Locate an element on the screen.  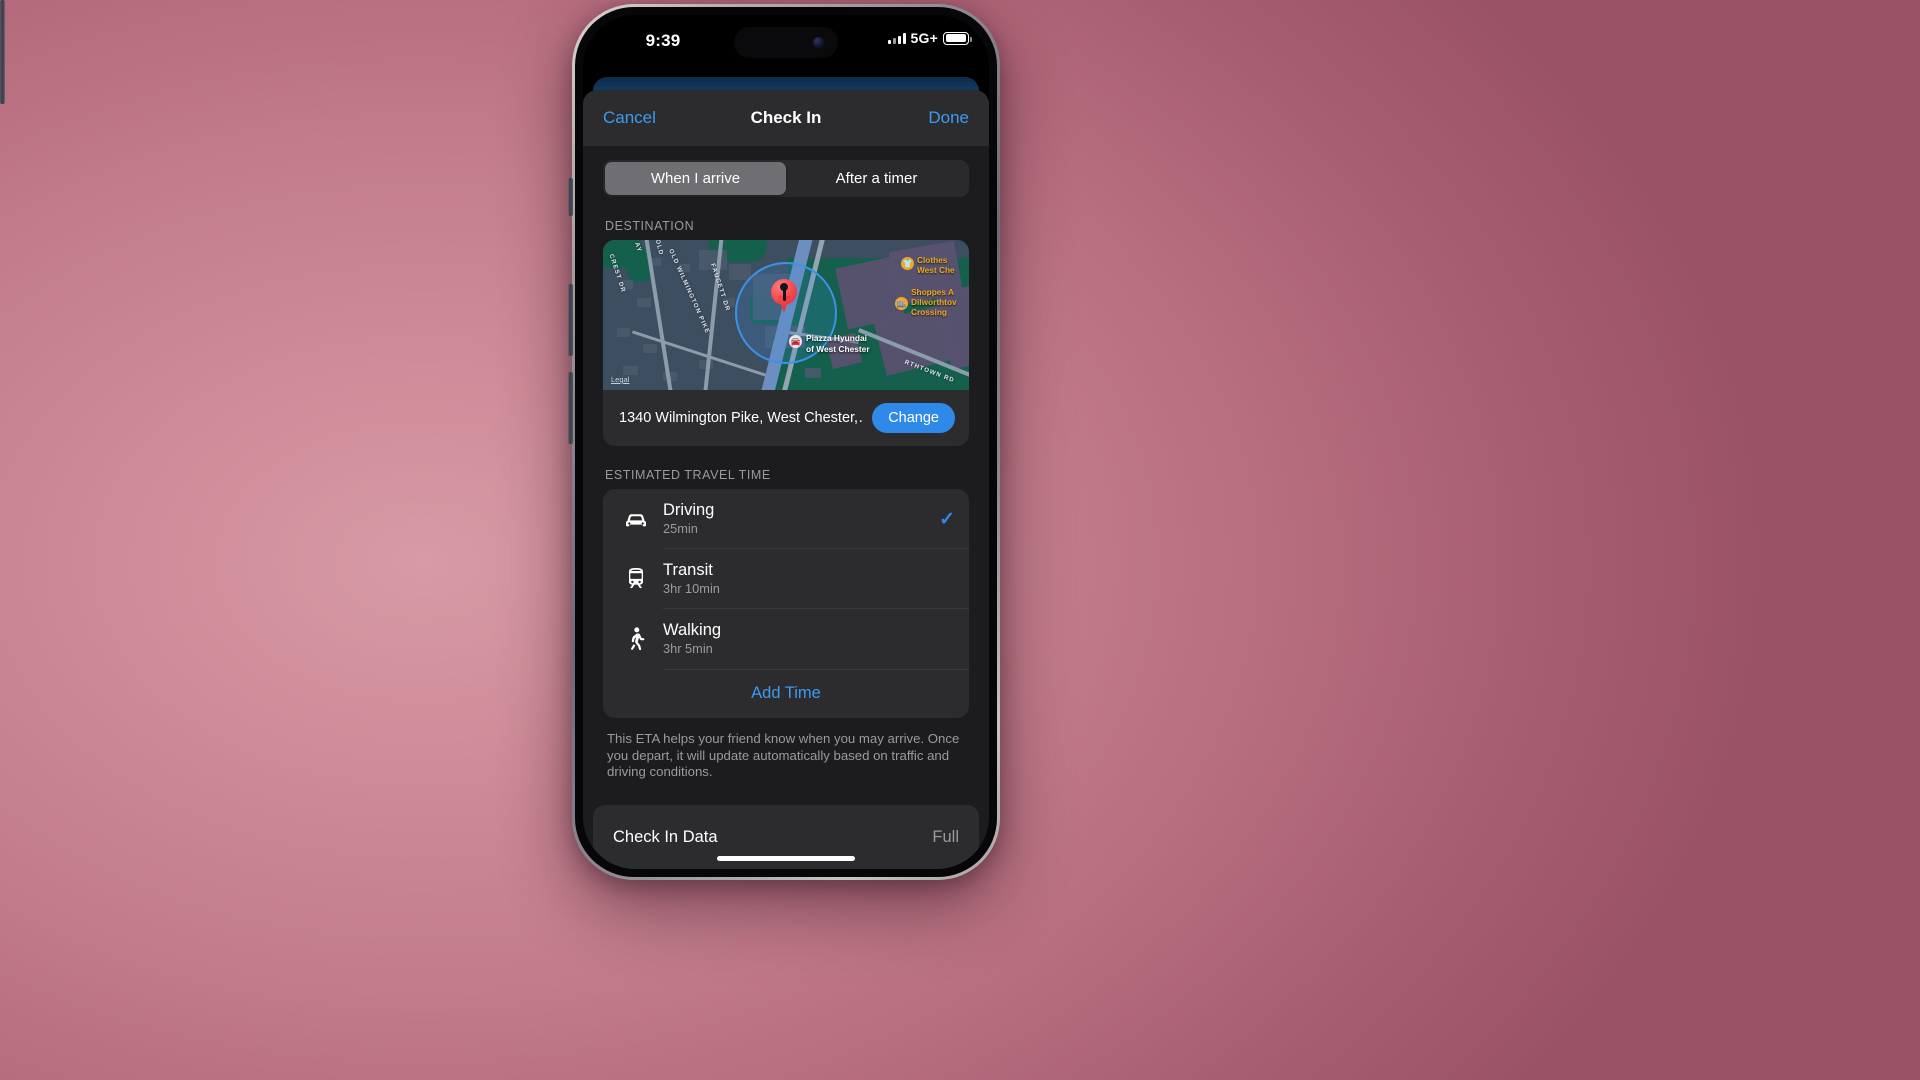
dynamic-island is located at coordinates (786, 42).